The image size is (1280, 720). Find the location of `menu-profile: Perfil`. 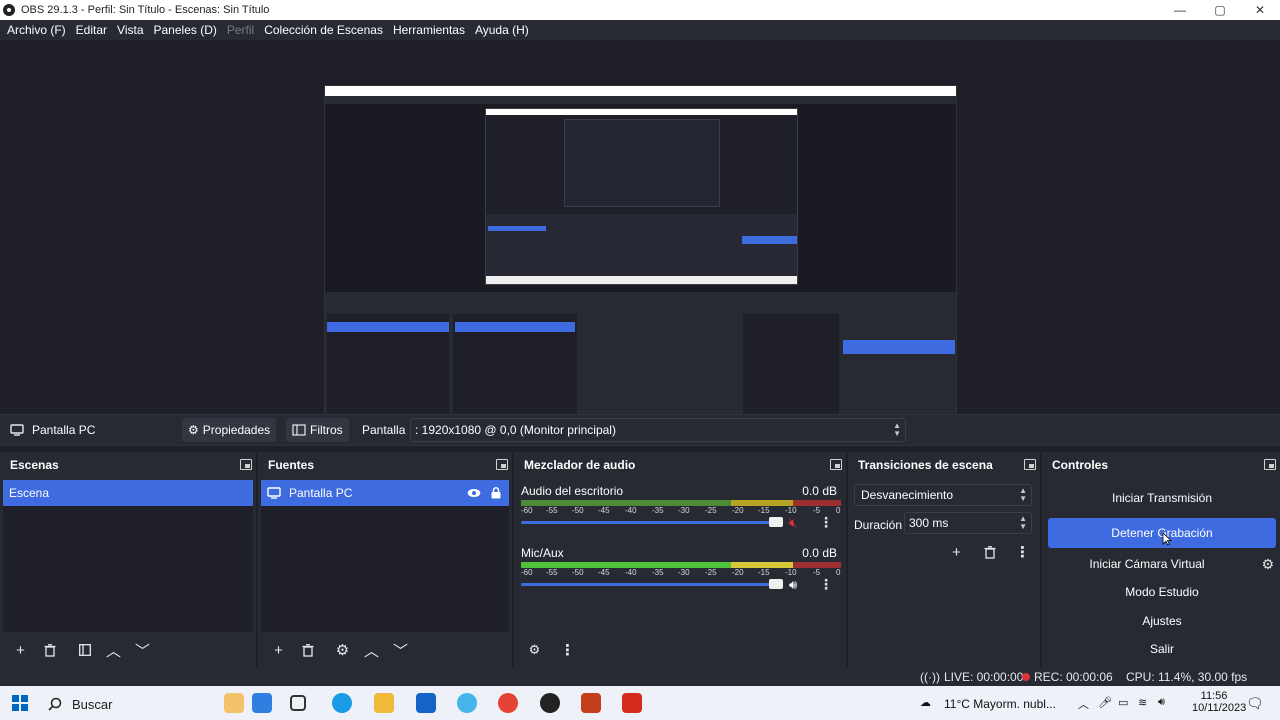

menu-profile: Perfil is located at coordinates (240, 30).